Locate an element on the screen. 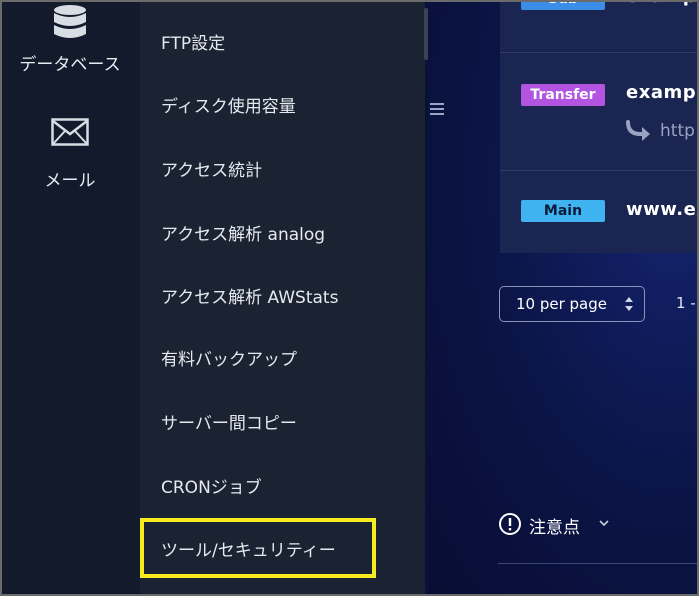 Image resolution: width=699 pixels, height=596 pixels. domain-type-badge: Main is located at coordinates (563, 211).